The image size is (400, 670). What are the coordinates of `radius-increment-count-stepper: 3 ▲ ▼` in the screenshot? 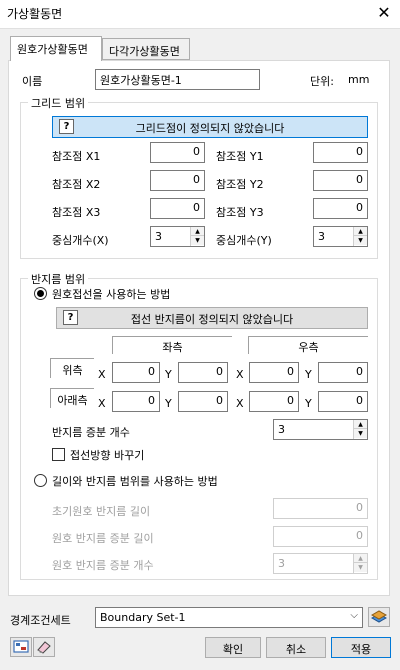 It's located at (320, 429).